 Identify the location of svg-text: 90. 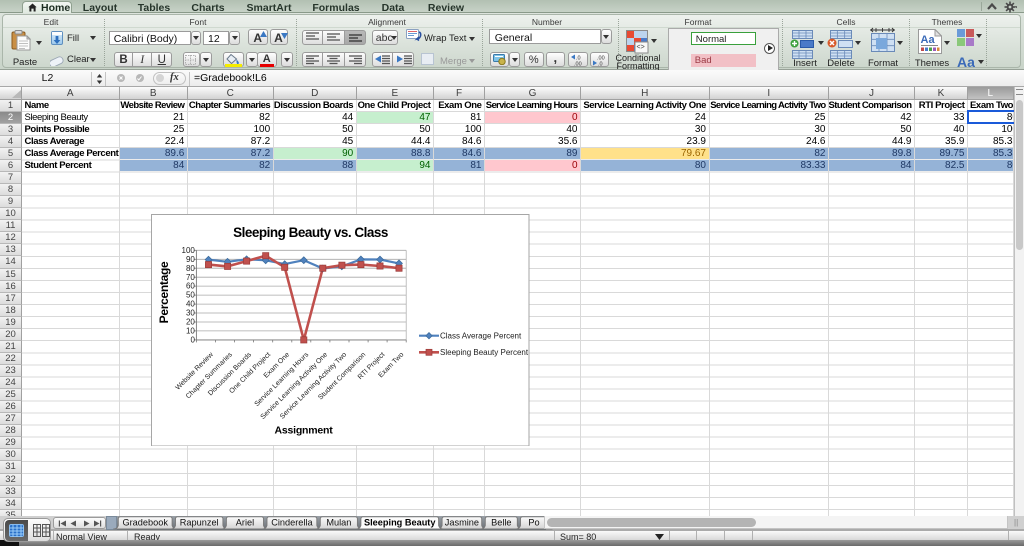
(190, 258).